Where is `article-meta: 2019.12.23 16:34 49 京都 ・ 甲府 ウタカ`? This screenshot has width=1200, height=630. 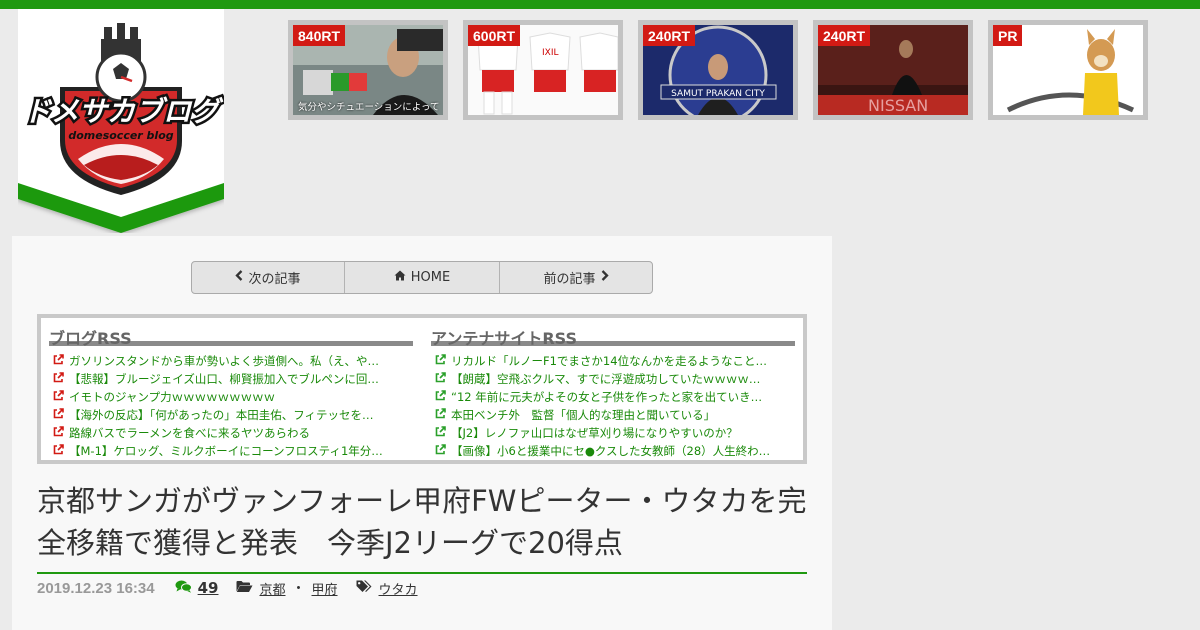 article-meta: 2019.12.23 16:34 49 京都 ・ 甲府 ウタカ is located at coordinates (227, 588).